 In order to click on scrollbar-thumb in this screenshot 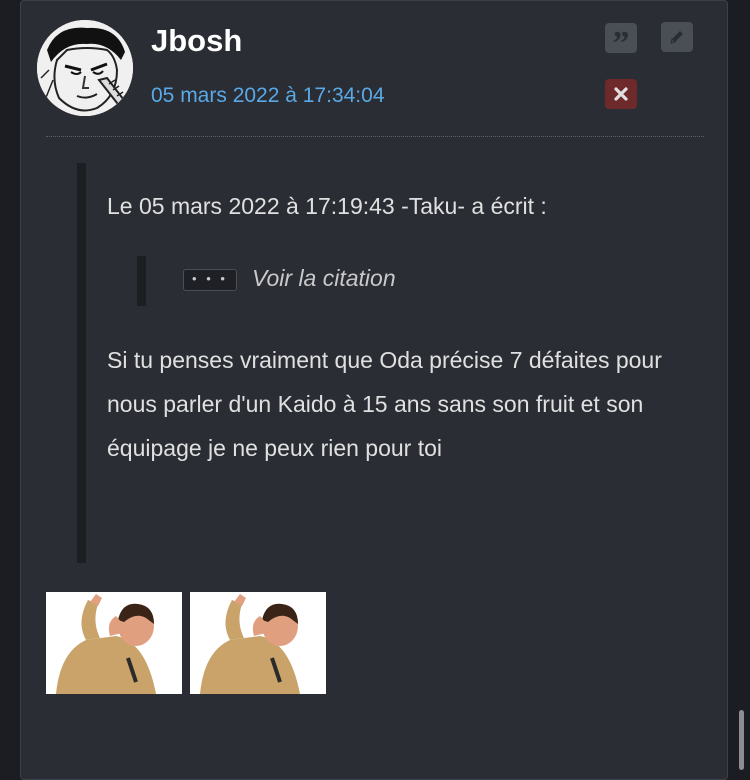, I will do `click(741, 740)`.